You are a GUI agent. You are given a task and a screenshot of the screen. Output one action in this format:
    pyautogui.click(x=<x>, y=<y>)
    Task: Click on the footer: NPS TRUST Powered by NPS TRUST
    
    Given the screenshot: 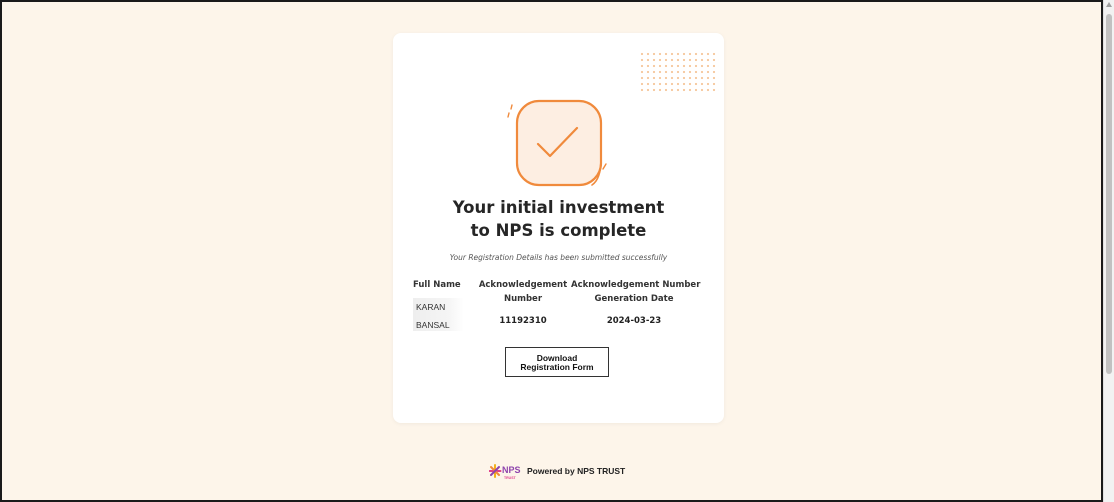 What is the action you would take?
    pyautogui.click(x=557, y=471)
    